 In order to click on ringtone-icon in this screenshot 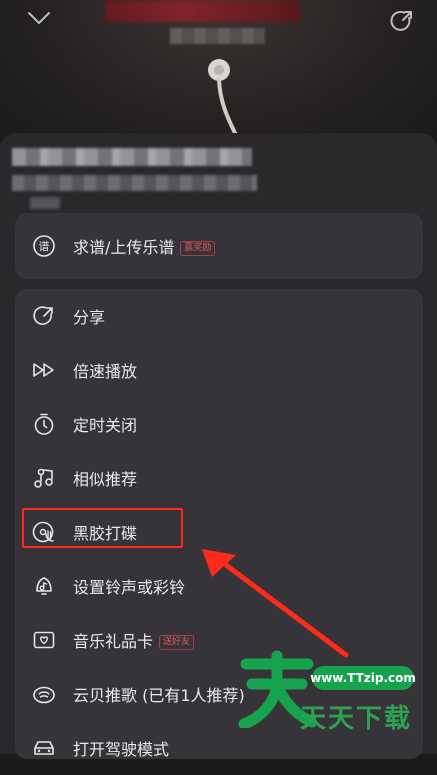, I will do `click(44, 586)`.